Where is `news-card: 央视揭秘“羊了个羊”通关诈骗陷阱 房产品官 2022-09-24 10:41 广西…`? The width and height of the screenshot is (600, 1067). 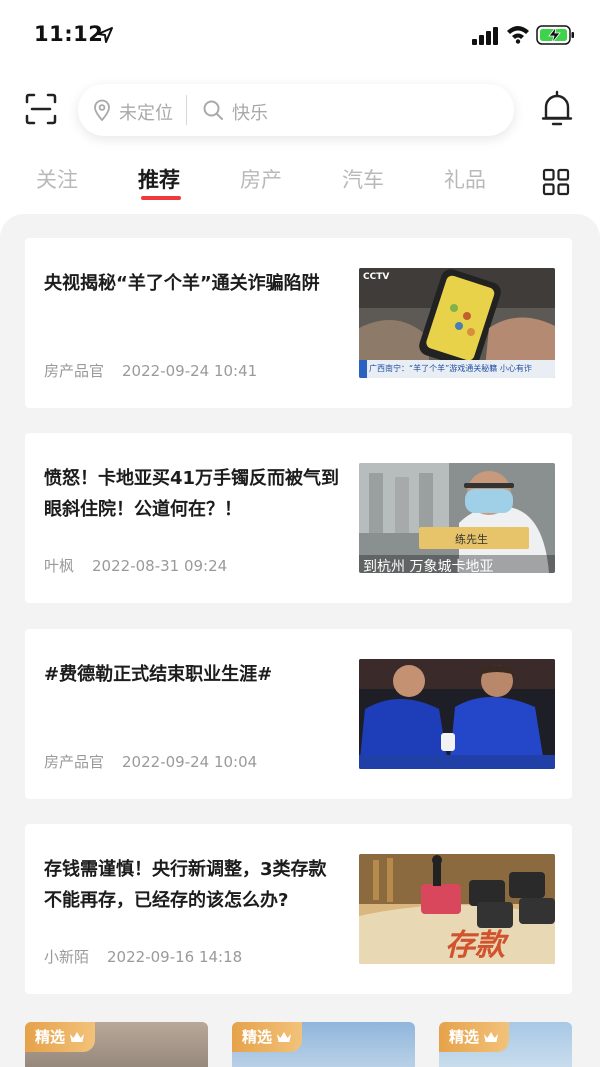
news-card: 央视揭秘“羊了个羊”通关诈骗陷阱 房产品官 2022-09-24 10:41 广西… is located at coordinates (298, 323).